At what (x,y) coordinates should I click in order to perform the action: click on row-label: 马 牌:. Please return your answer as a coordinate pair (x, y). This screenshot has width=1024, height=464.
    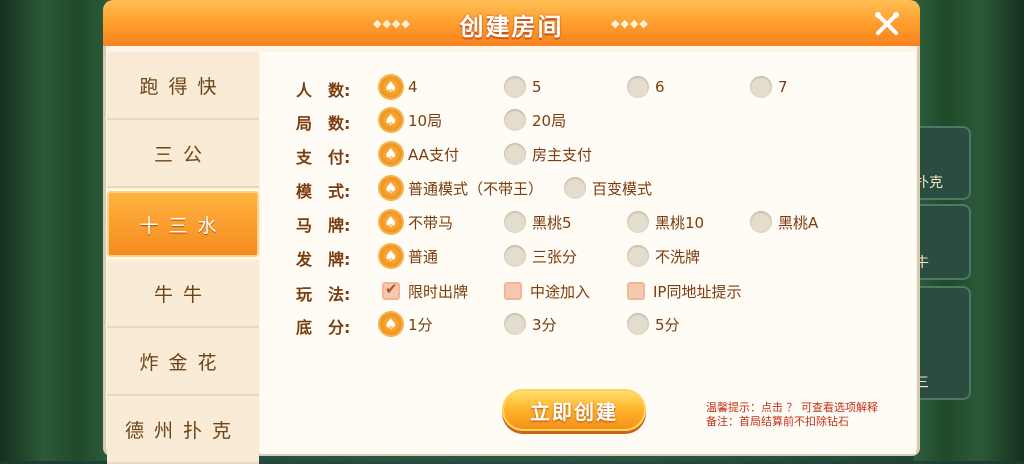
    Looking at the image, I should click on (323, 225).